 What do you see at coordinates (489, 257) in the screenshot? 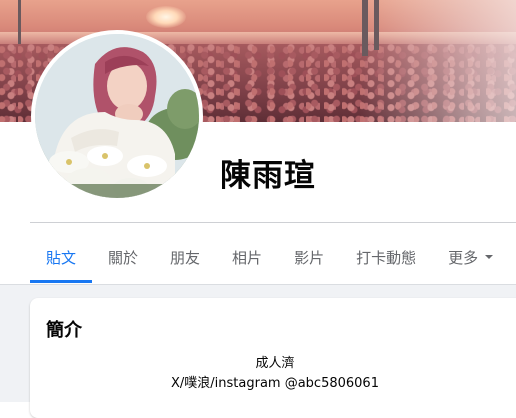
I see `caret-down-icon` at bounding box center [489, 257].